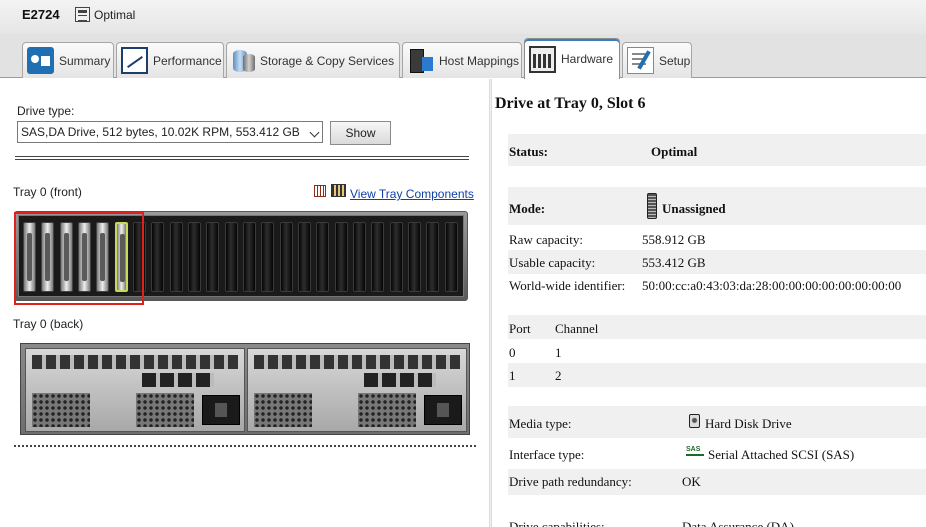 The height and width of the screenshot is (527, 926). What do you see at coordinates (79, 258) in the screenshot?
I see `selected-drives-highlight` at bounding box center [79, 258].